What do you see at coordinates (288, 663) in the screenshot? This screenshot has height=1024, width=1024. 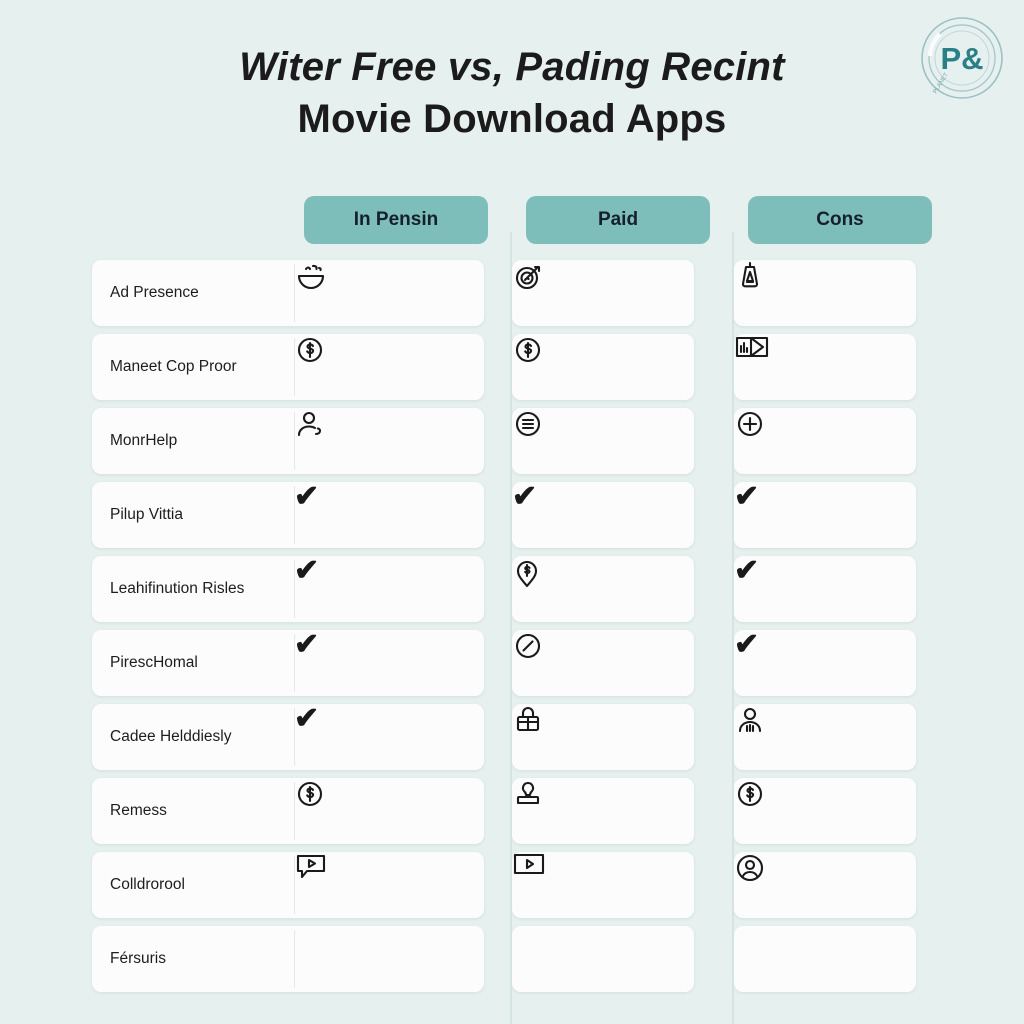 I see `row-label-card: PirescHomal ✔` at bounding box center [288, 663].